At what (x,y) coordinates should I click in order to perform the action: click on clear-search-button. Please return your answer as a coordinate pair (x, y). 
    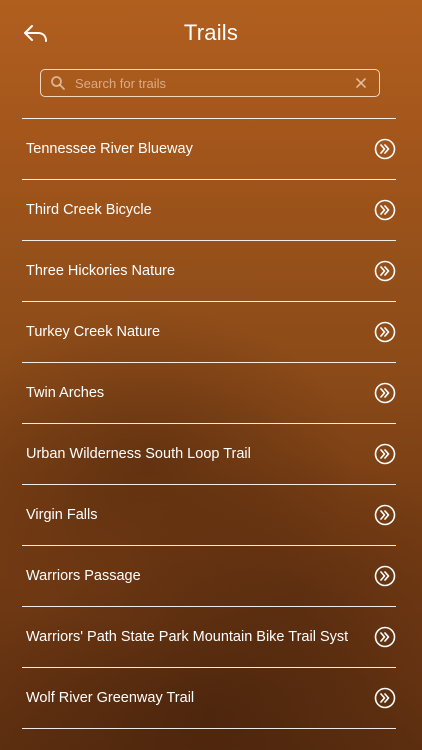
    Looking at the image, I should click on (361, 83).